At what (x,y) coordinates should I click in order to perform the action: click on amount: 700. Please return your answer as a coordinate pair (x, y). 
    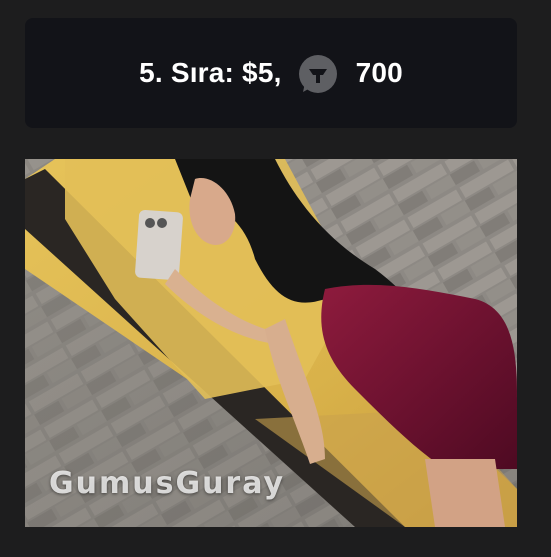
    Looking at the image, I should click on (379, 72).